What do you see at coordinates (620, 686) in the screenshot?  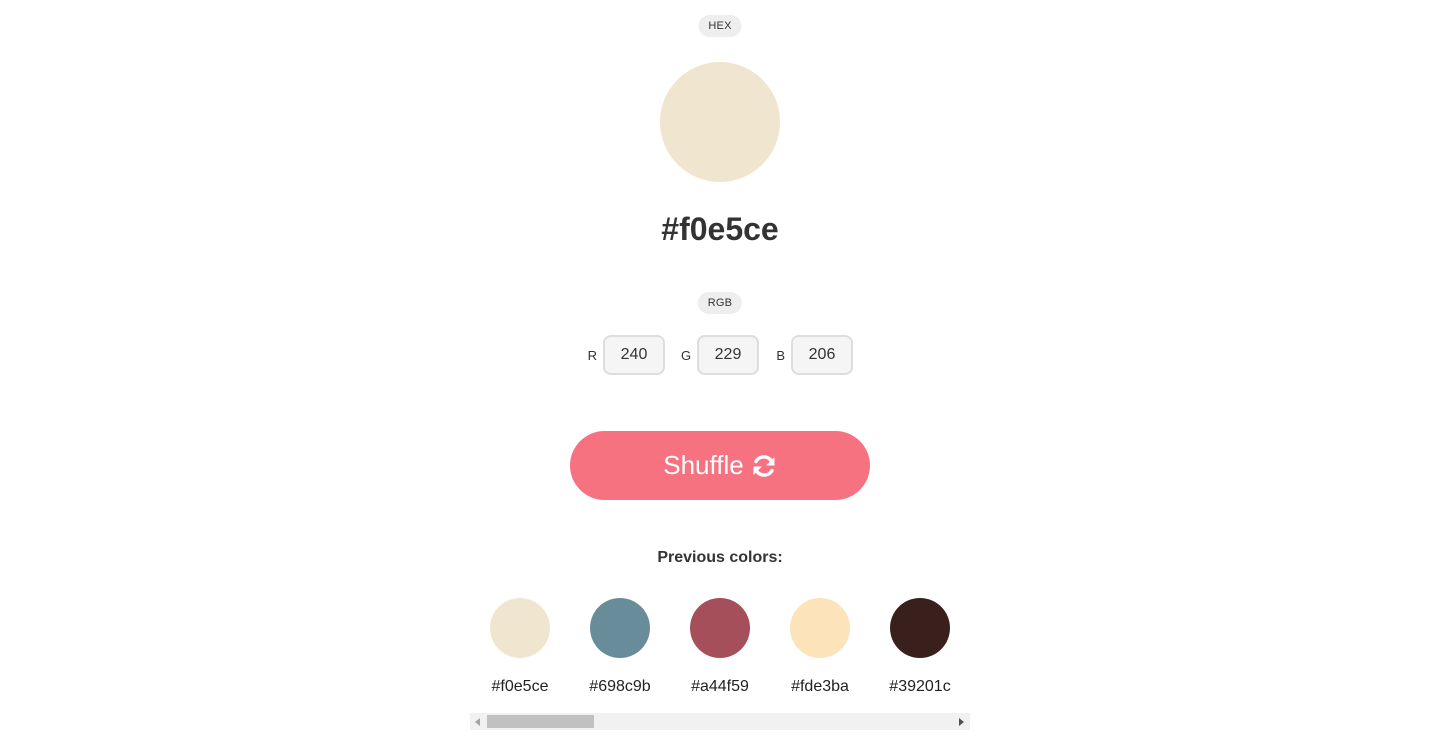 I see `history-hex-label: #698c9b` at bounding box center [620, 686].